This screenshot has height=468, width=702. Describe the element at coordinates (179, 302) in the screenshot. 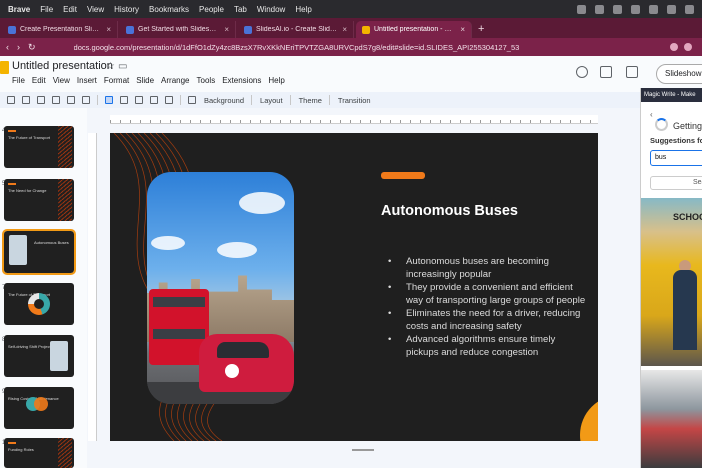

I see `bus-window` at that location.